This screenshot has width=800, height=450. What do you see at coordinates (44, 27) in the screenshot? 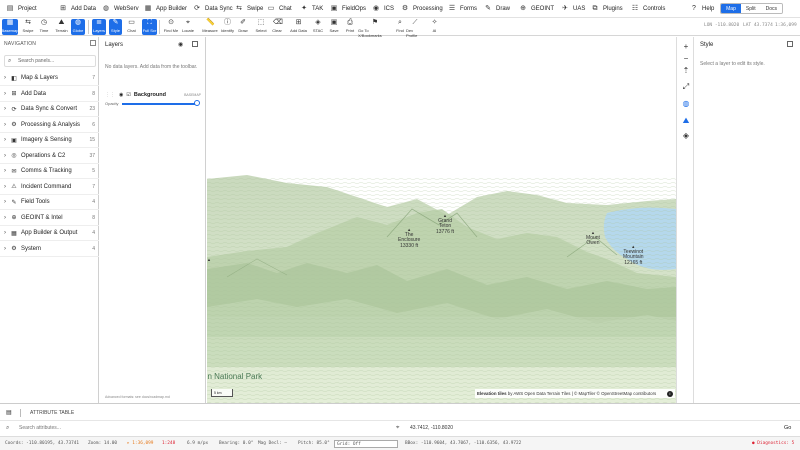
I see `tool-time: ◷ Time` at bounding box center [44, 27].